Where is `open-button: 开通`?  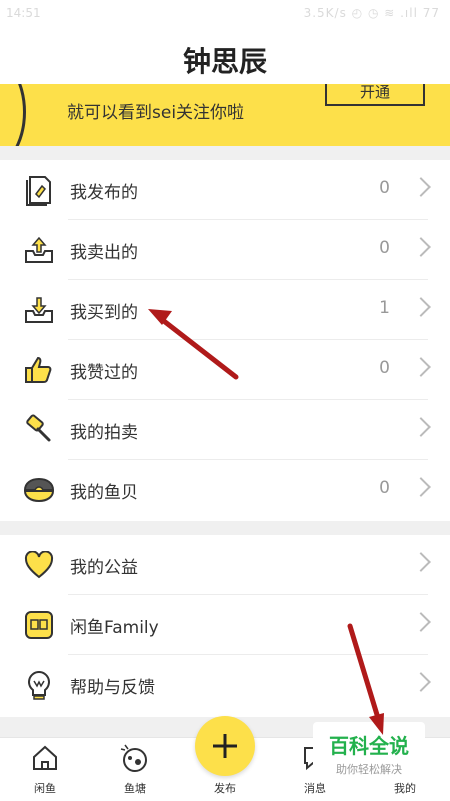
open-button: 开通 is located at coordinates (375, 95).